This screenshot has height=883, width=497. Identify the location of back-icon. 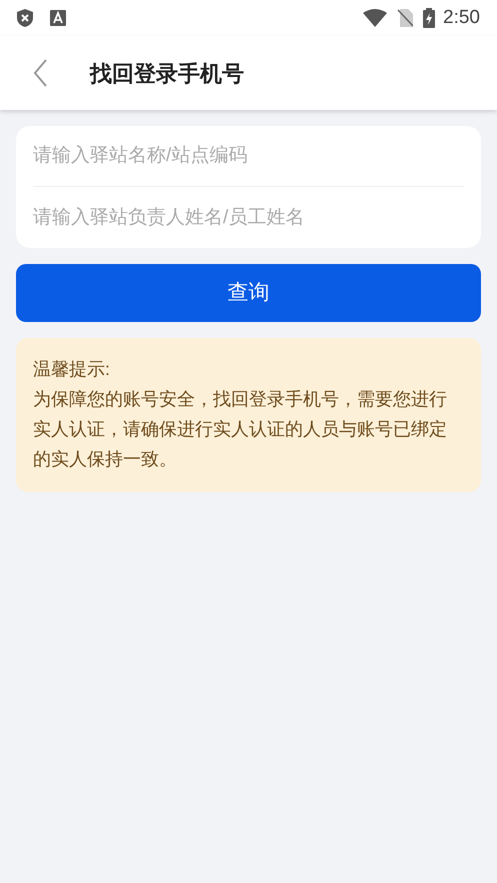
(40, 73).